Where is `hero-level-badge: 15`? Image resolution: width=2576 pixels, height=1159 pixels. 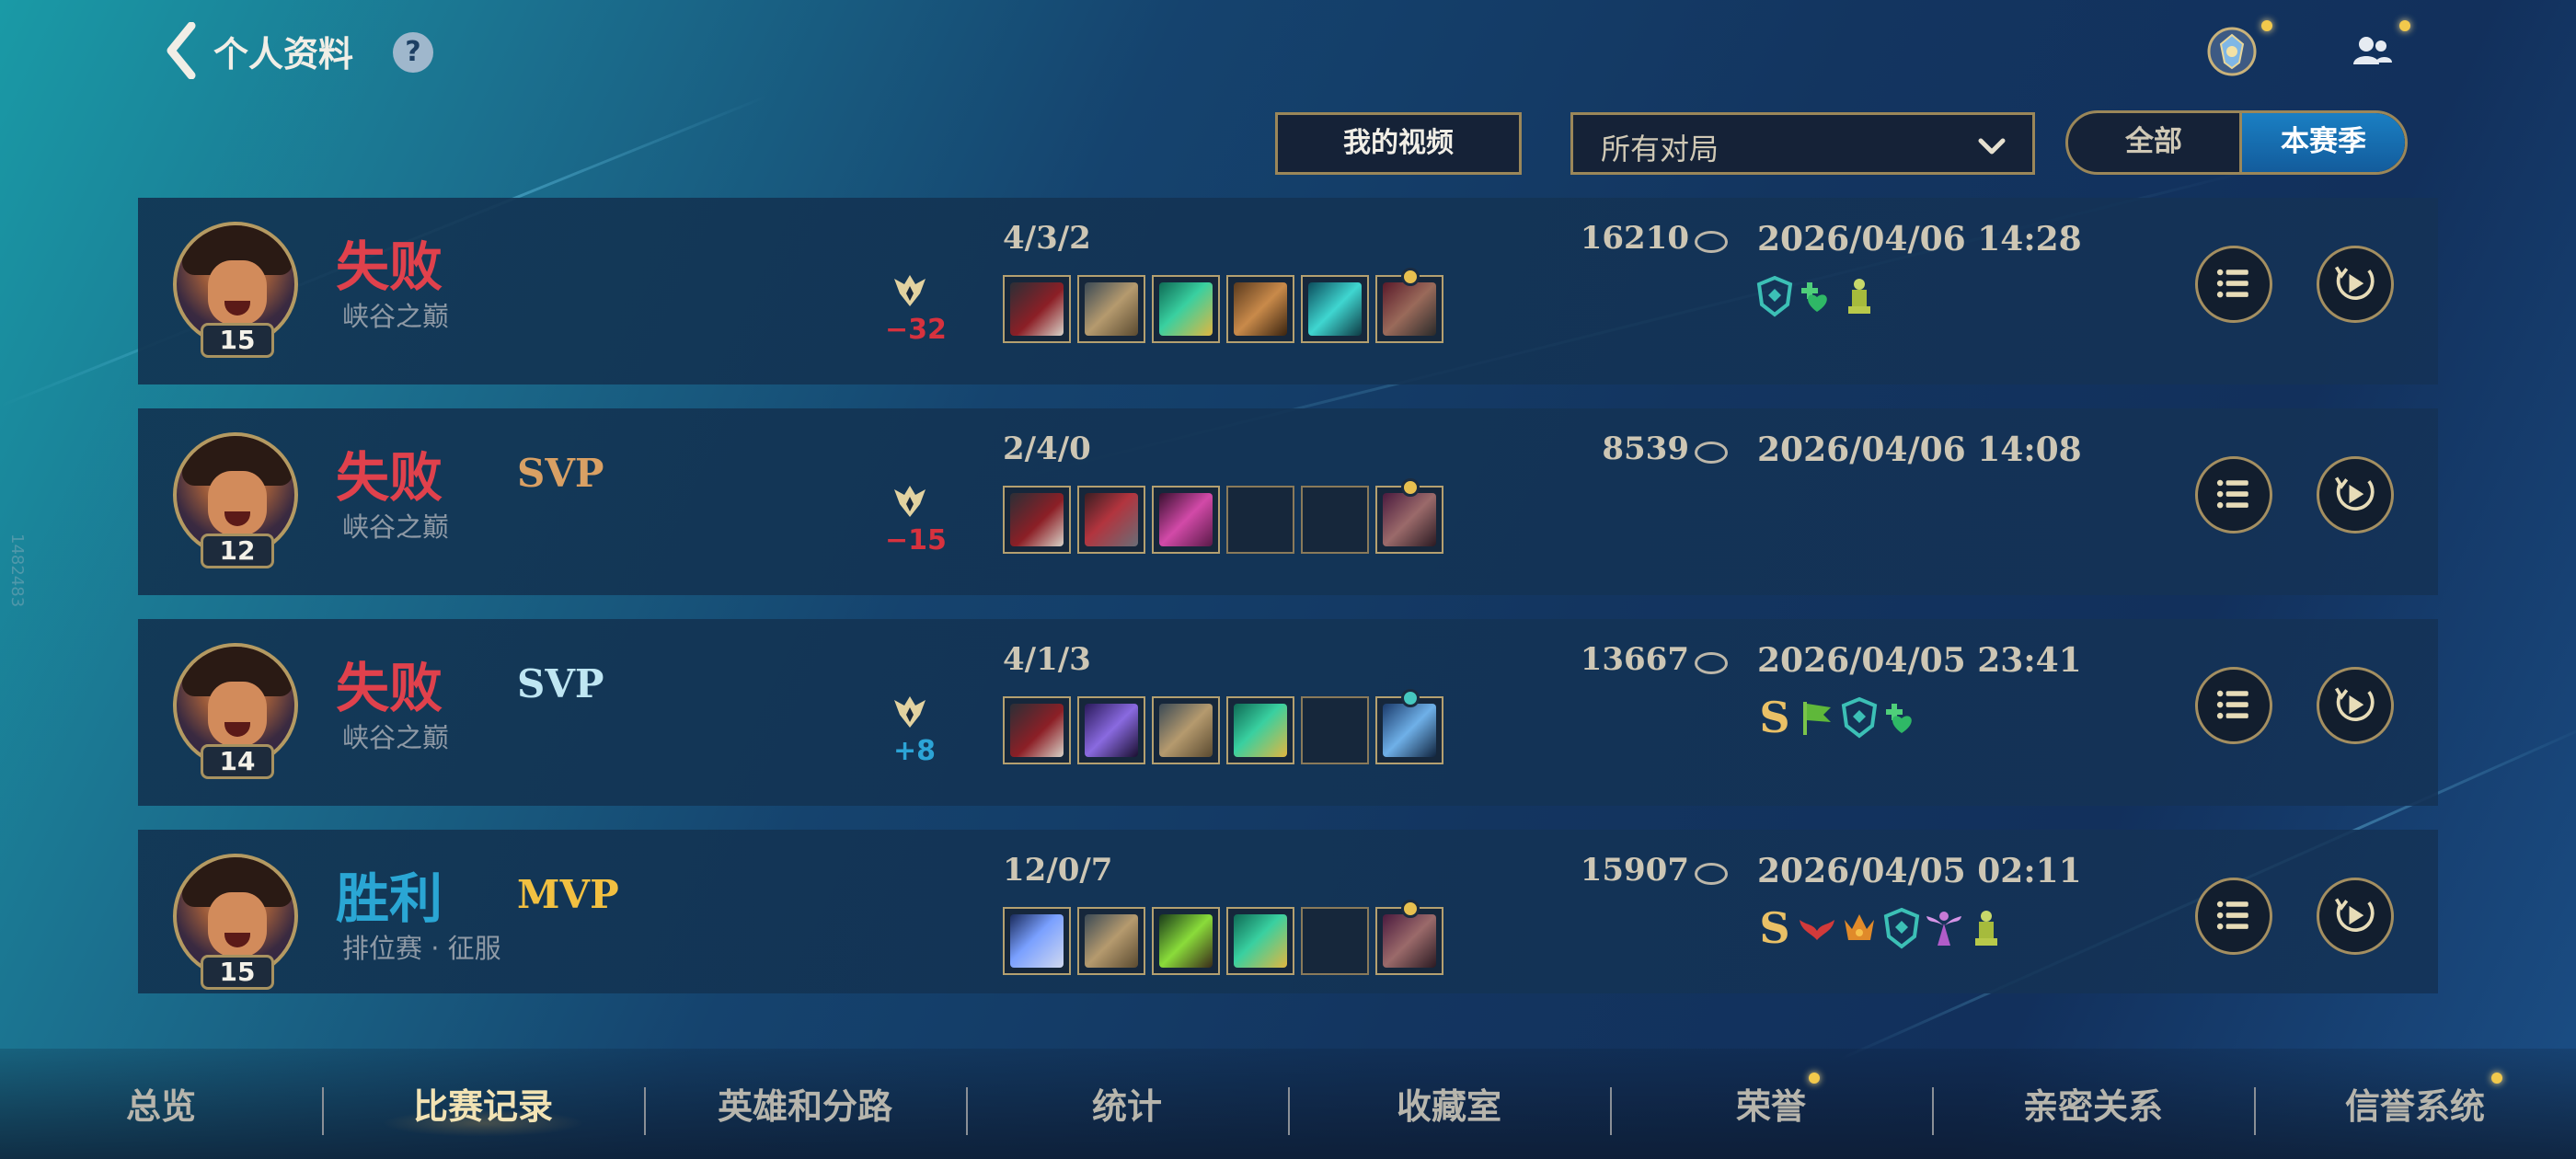
hero-level-badge: 15 is located at coordinates (237, 972).